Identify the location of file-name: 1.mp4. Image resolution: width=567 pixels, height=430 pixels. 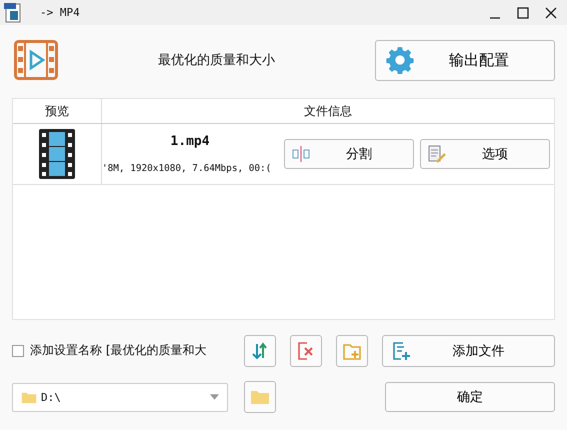
(190, 141).